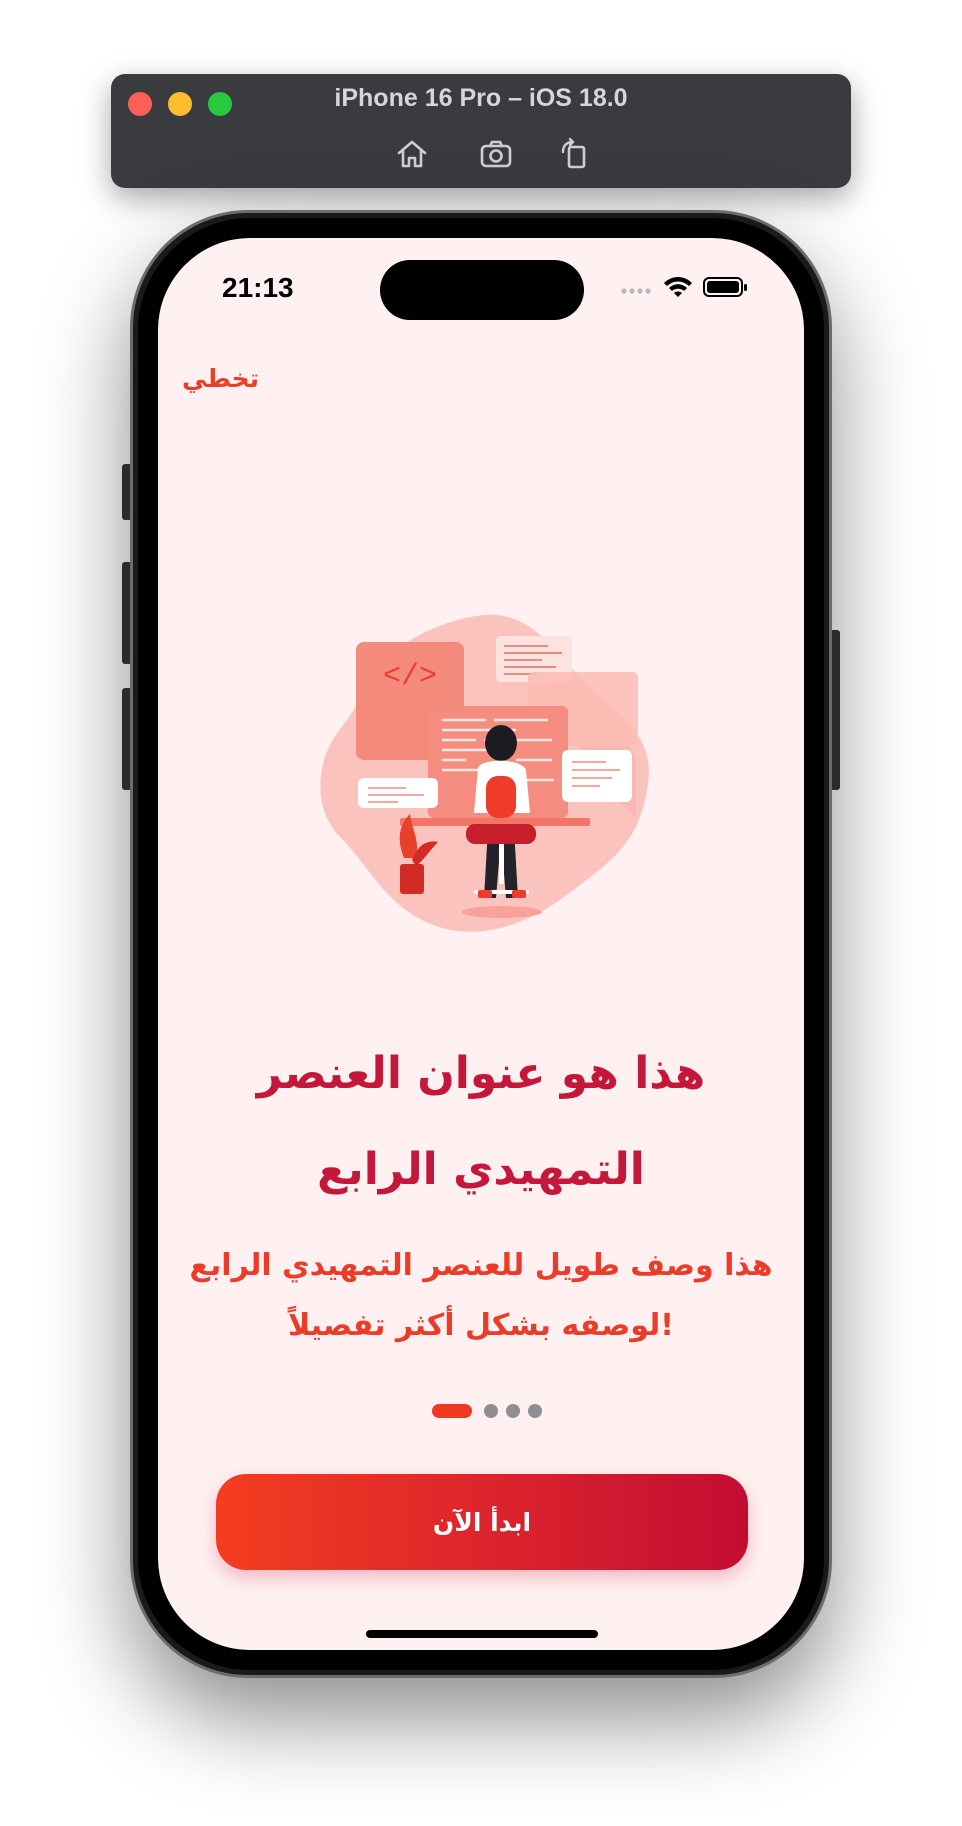 This screenshot has height=1826, width=962. I want to click on status-time: 21:13, so click(258, 287).